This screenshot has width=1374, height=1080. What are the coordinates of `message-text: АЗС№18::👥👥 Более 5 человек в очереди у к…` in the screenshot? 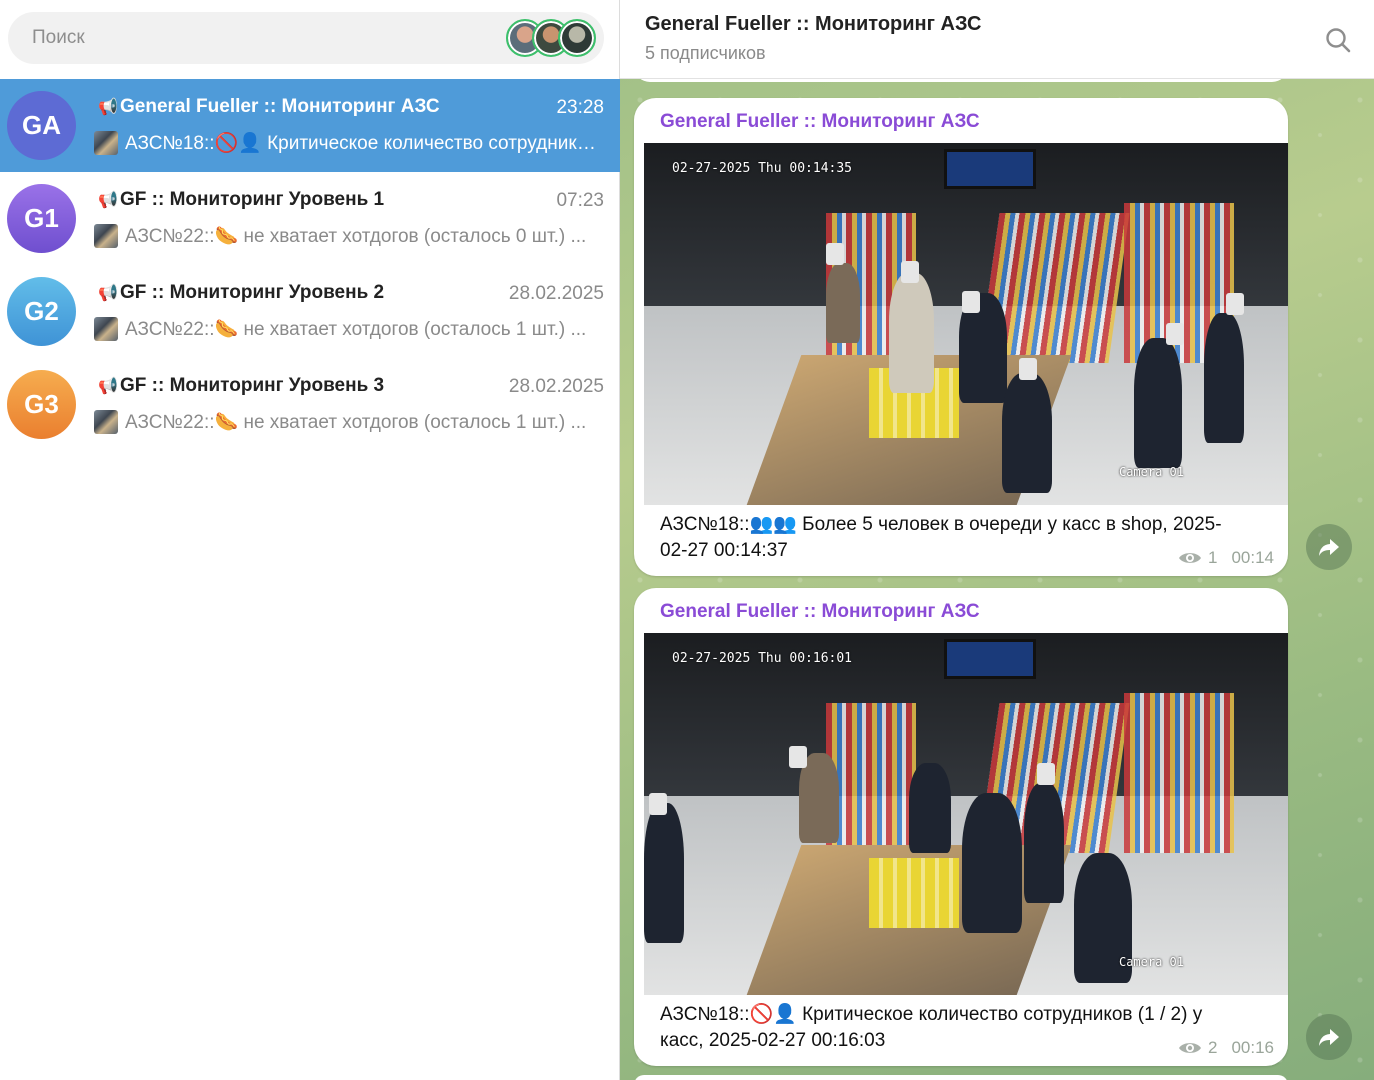 It's located at (941, 537).